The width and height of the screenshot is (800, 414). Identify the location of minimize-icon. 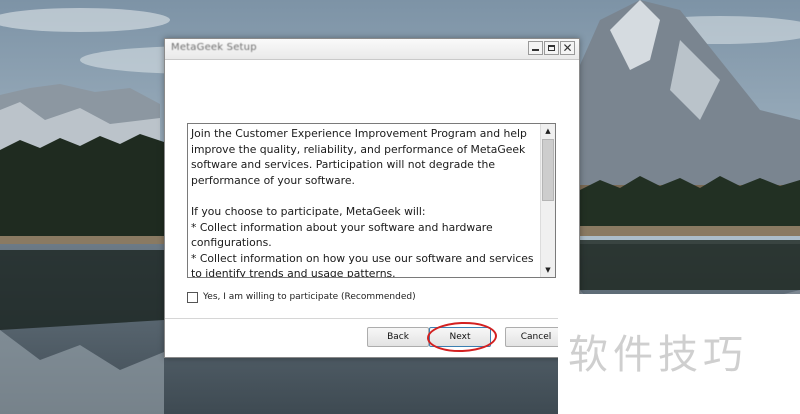
(535, 50).